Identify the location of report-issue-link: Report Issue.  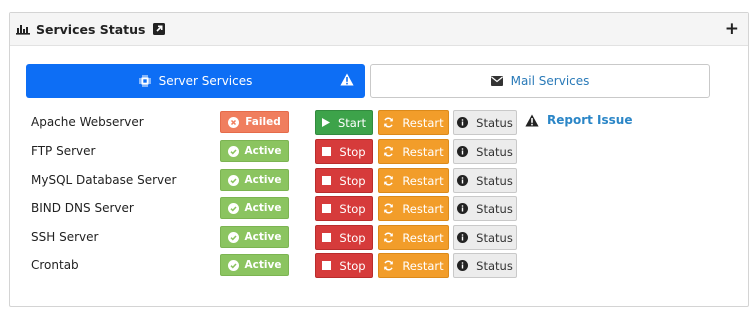
(589, 120).